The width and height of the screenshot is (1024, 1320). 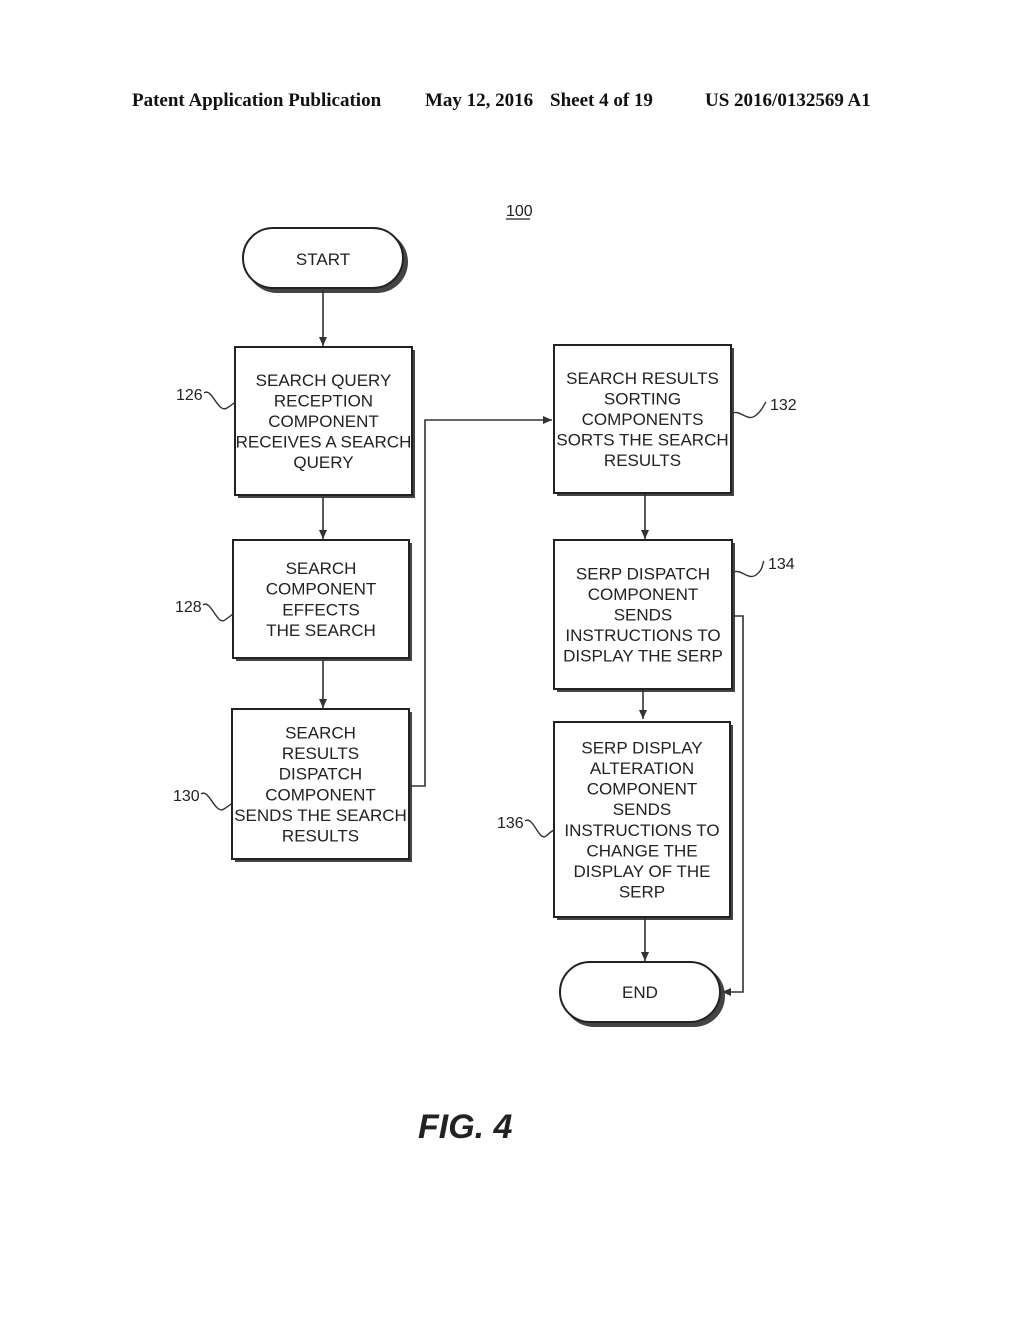 I want to click on reference-numeral: 132, so click(x=783, y=405).